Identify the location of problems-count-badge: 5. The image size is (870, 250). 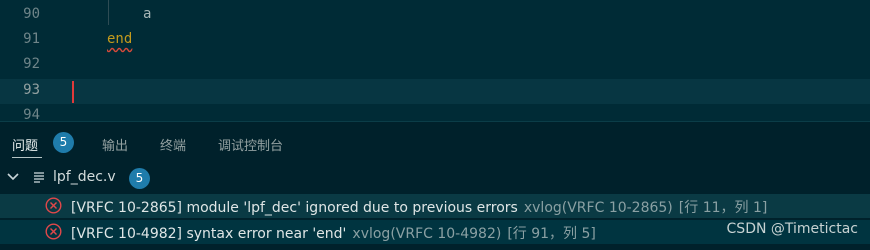
(63, 142).